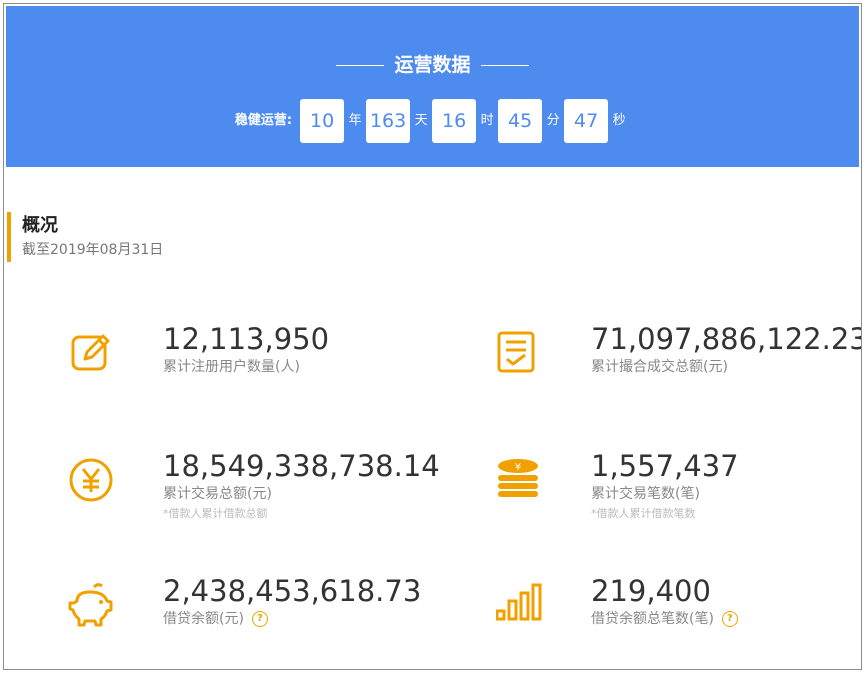 This screenshot has height=673, width=865. Describe the element at coordinates (516, 352) in the screenshot. I see `checklist-icon` at that location.